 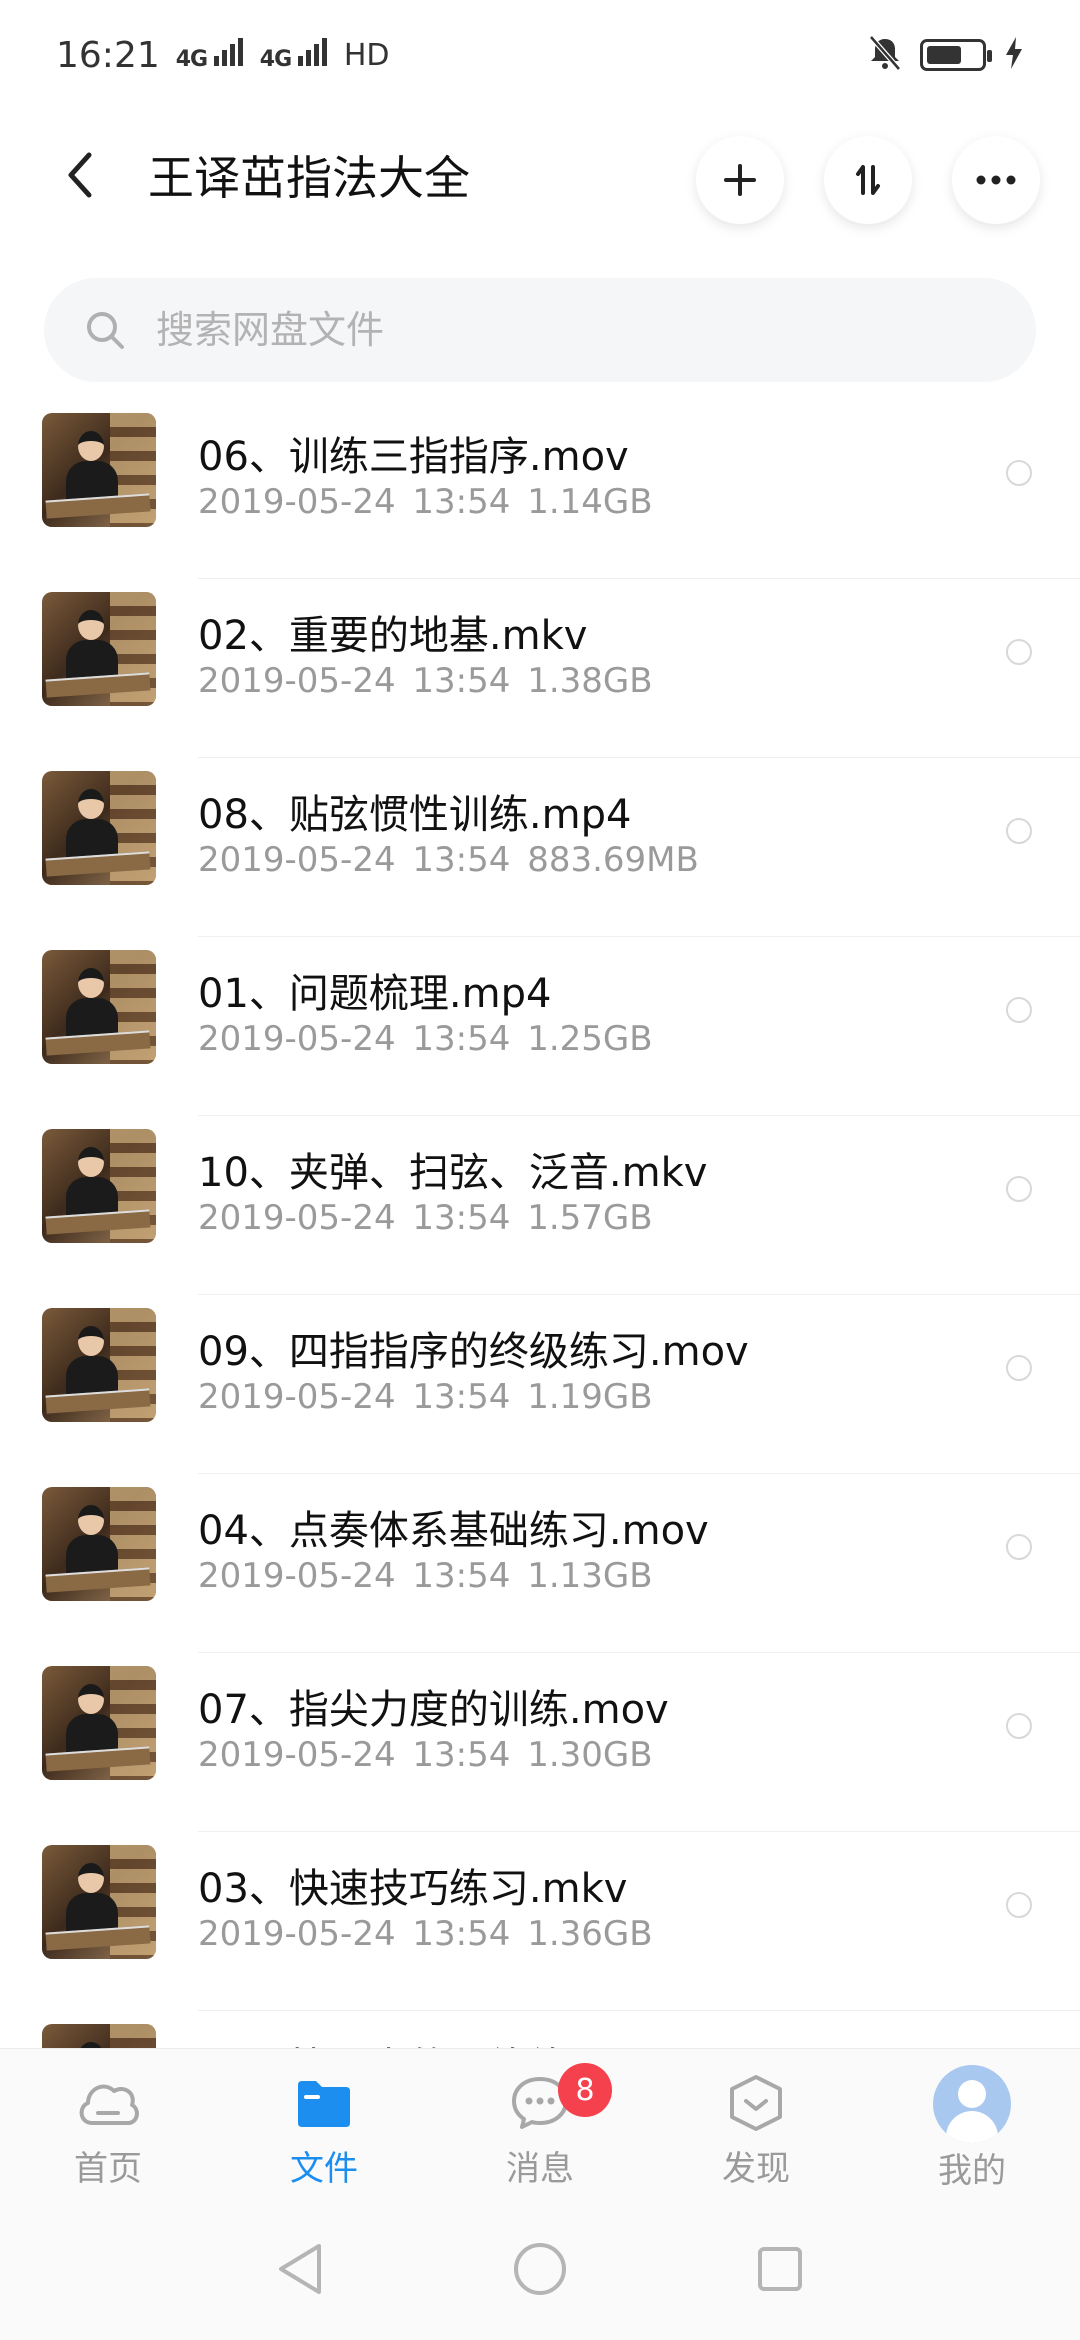 I want to click on file-row: 02、重要的地基.mkv 2019-05-24 13:54 1.38GB, so click(x=540, y=668).